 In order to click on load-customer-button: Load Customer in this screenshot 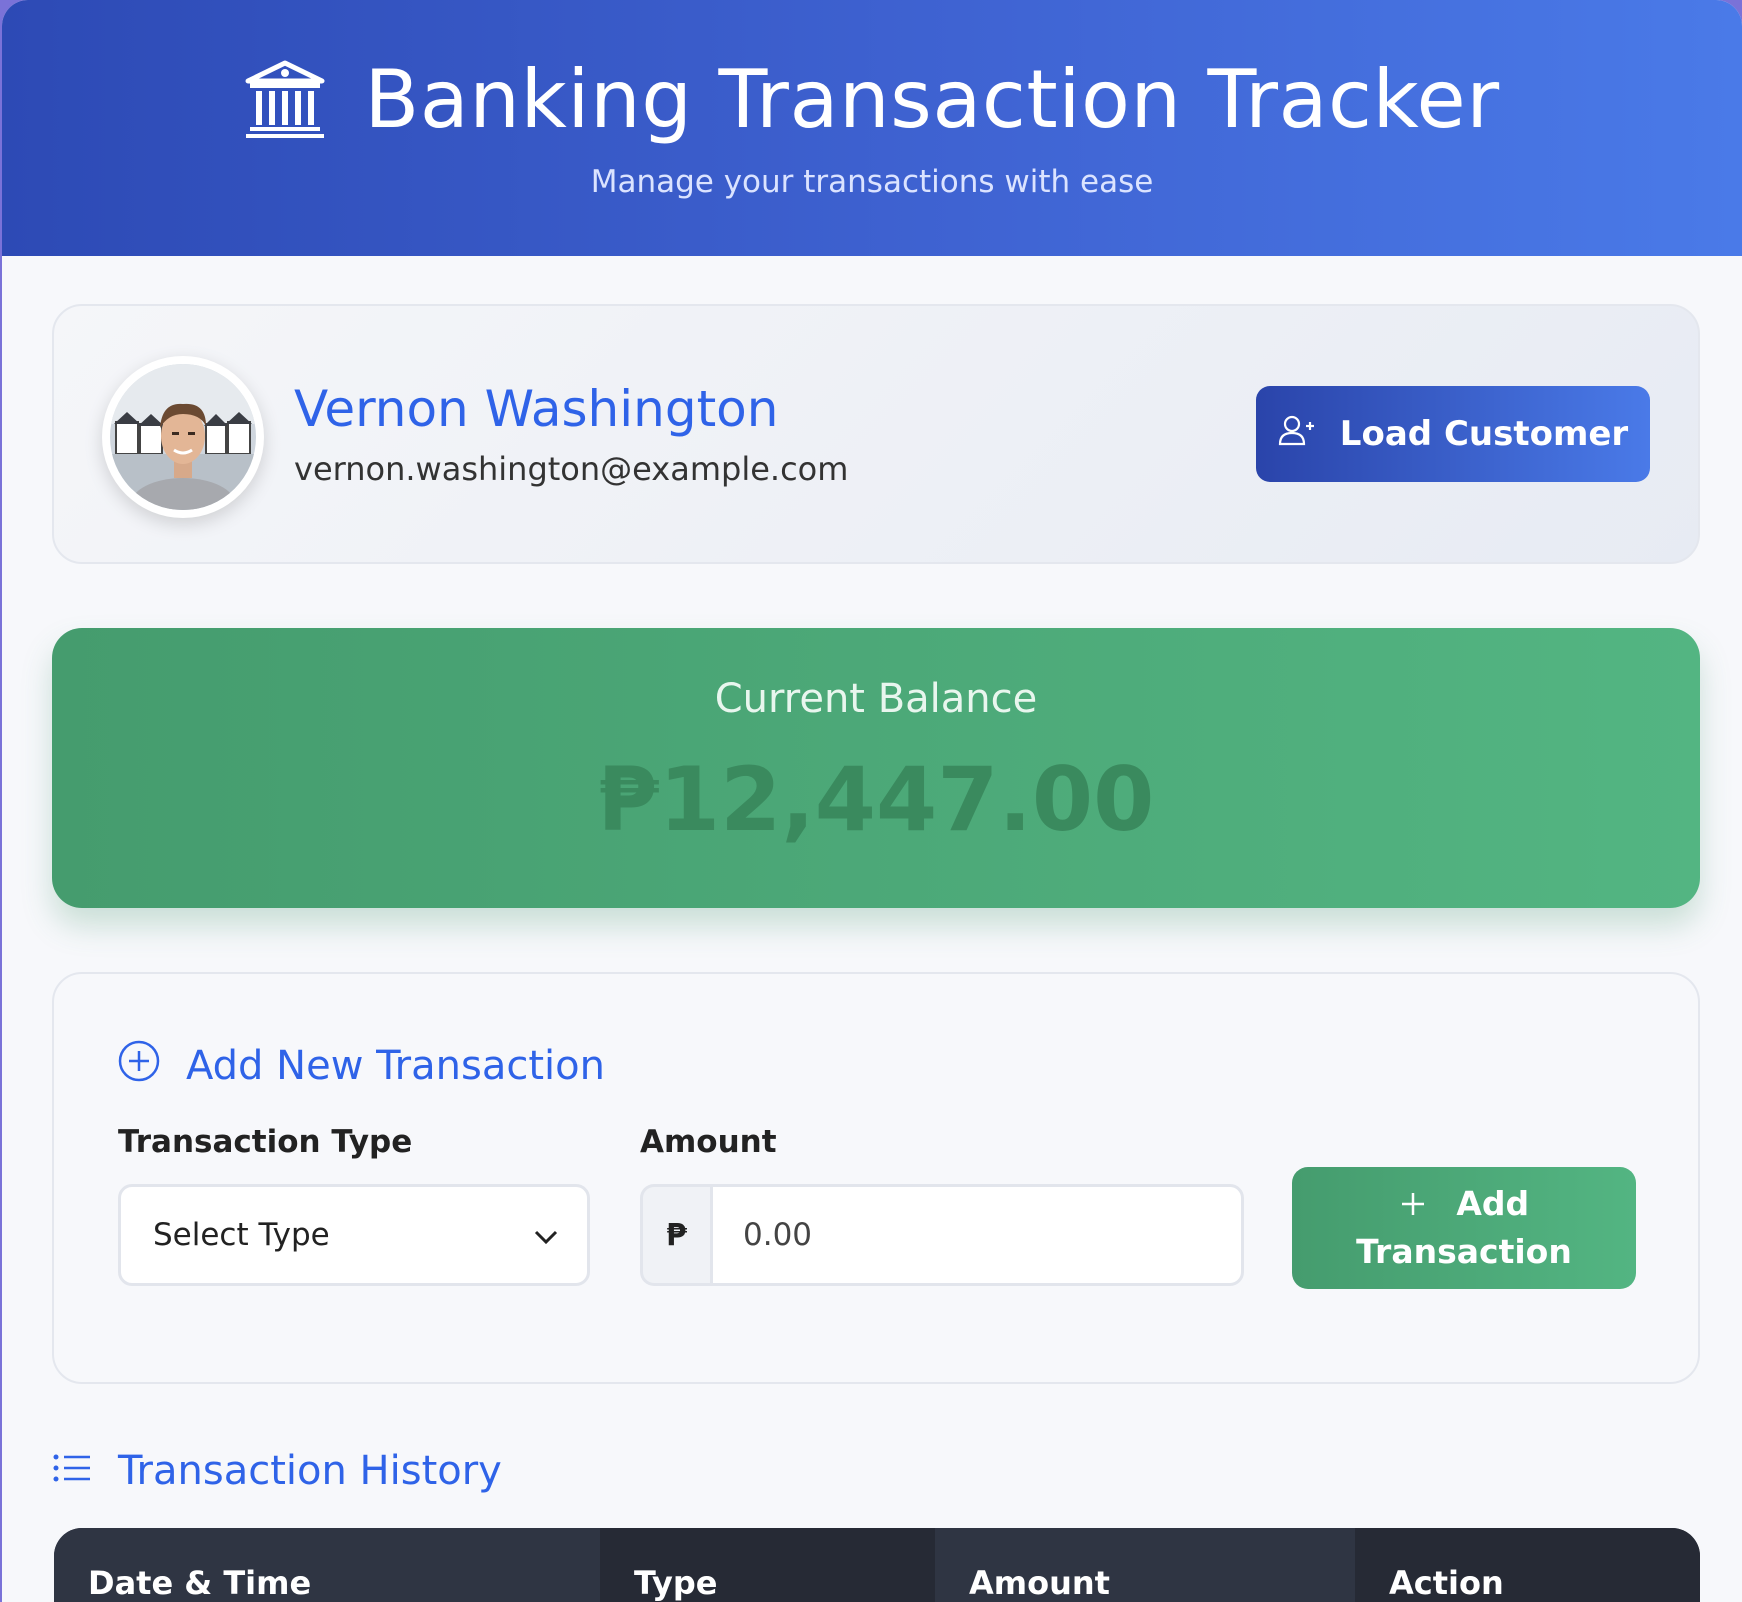, I will do `click(1453, 434)`.